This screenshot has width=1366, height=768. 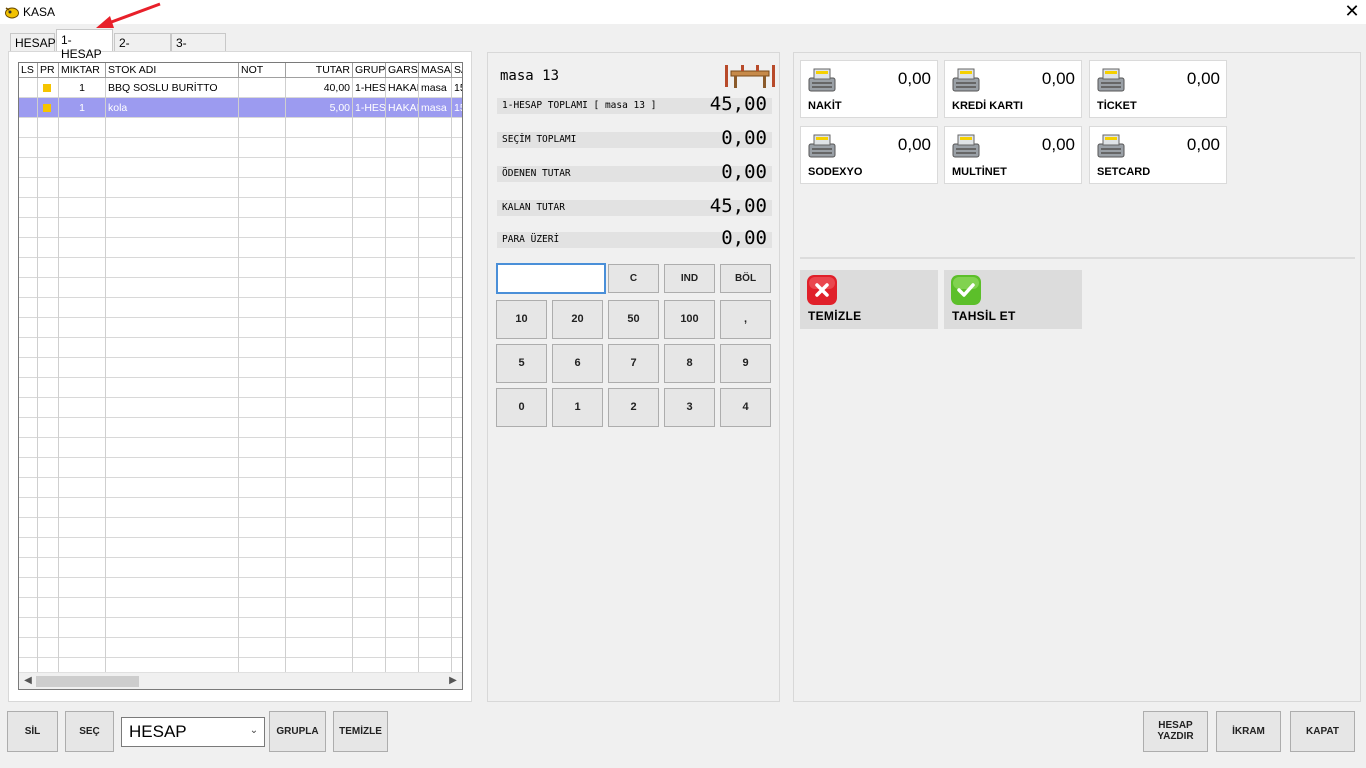 I want to click on numpad-key: 7, so click(x=633, y=363).